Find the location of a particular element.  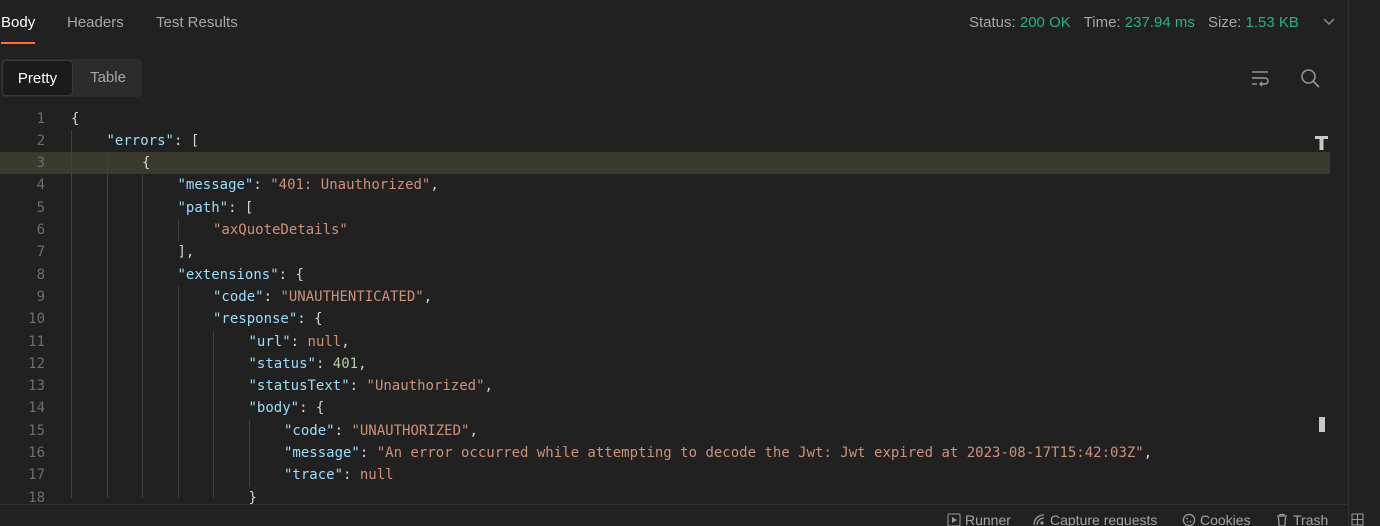

code-token: "body" is located at coordinates (274, 408).